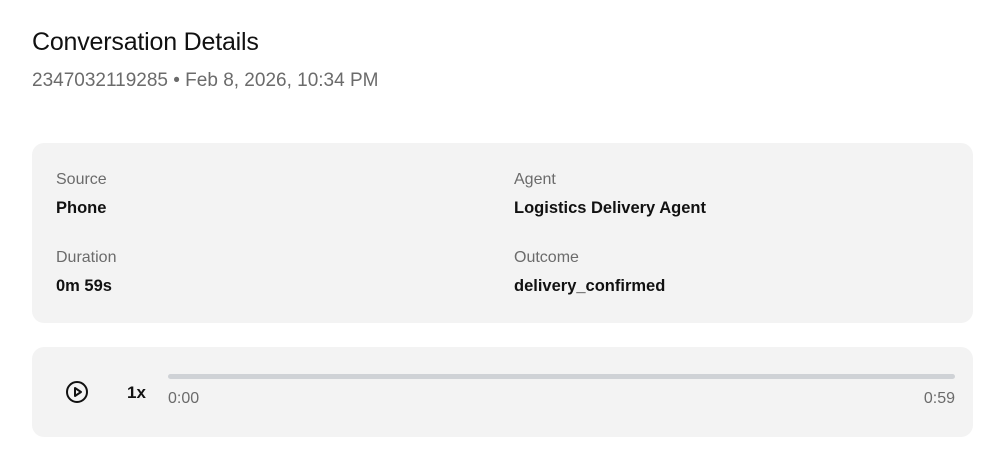  What do you see at coordinates (546, 257) in the screenshot?
I see `outcome-label: Outcome` at bounding box center [546, 257].